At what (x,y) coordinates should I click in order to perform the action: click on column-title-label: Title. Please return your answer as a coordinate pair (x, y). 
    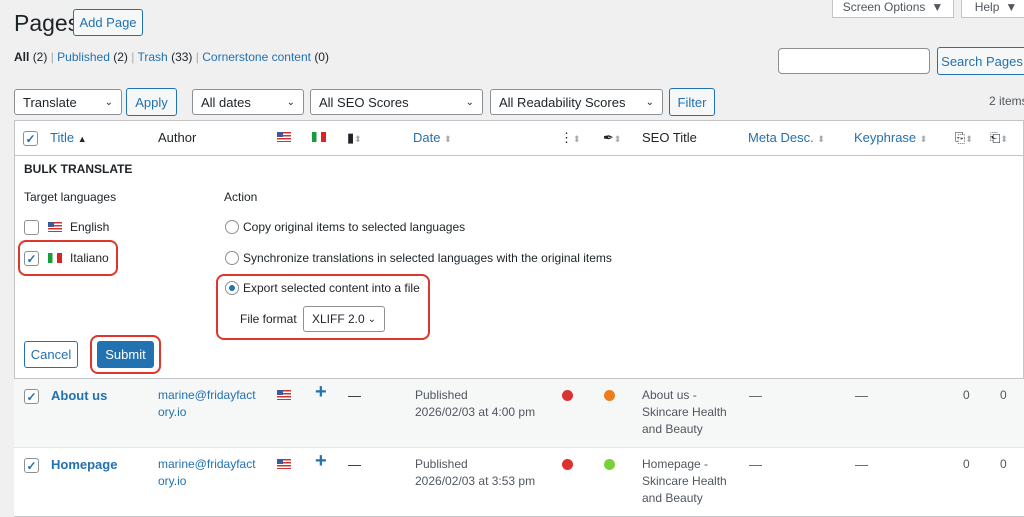
    Looking at the image, I should click on (62, 137).